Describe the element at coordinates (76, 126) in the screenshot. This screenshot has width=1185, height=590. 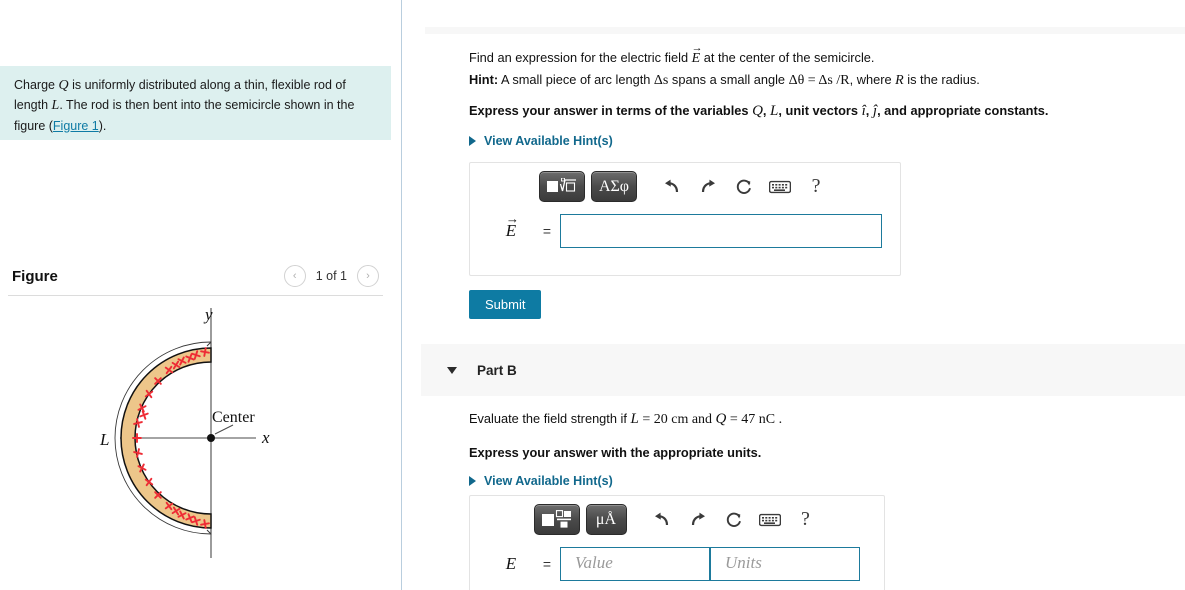
I see `figure-1-link: Figure 1` at that location.